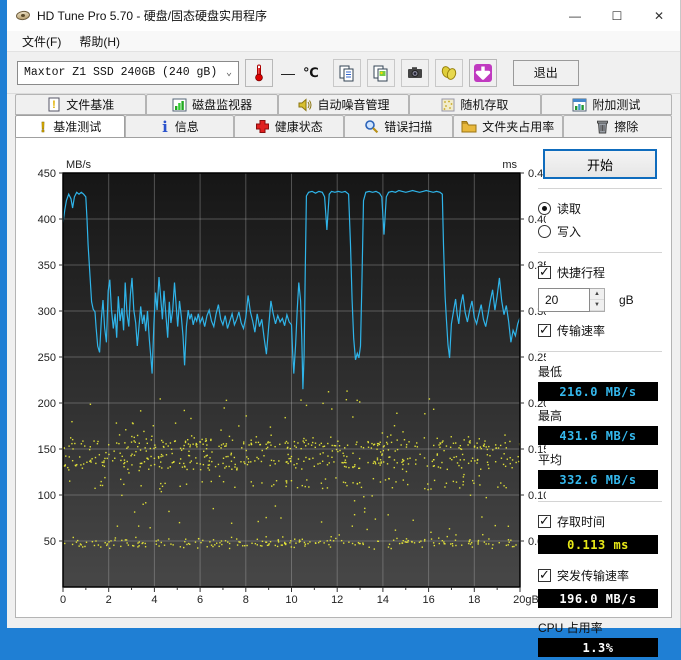  I want to click on tab-label: 自动噪音管理, so click(354, 104).